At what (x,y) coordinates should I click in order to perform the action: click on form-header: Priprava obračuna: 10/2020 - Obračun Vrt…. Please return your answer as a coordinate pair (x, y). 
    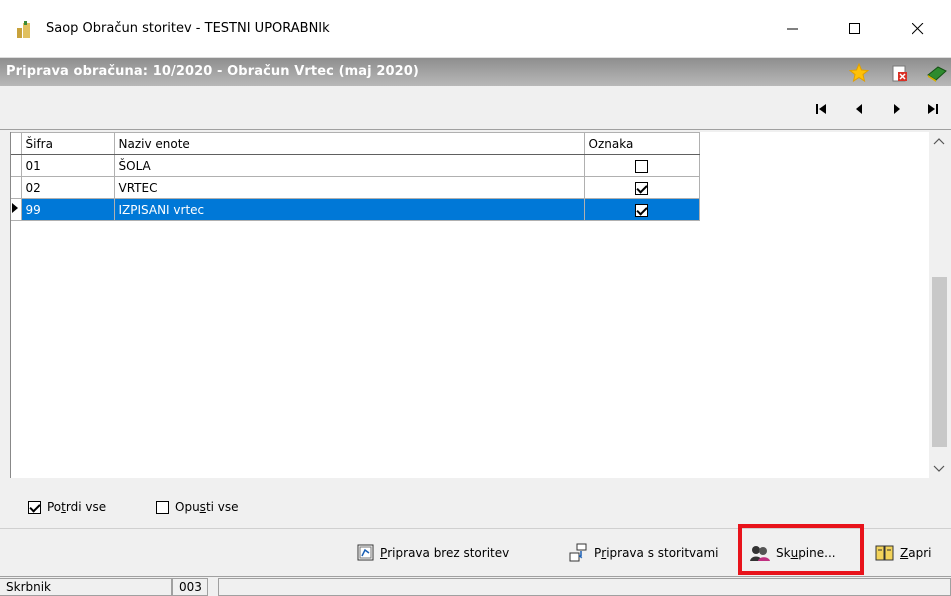
    Looking at the image, I should click on (475, 72).